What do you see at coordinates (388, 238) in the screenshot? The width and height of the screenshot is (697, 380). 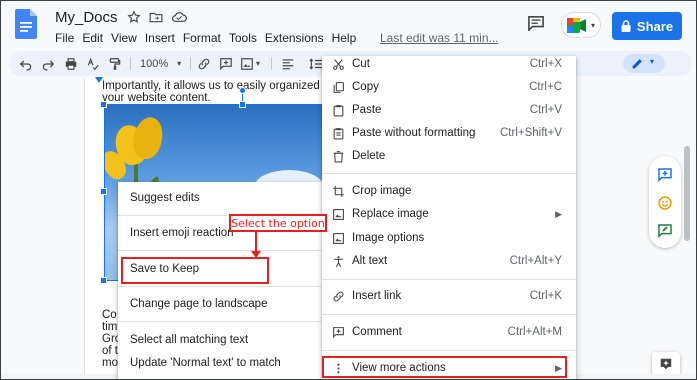 I see `menu-item-label: Image options` at bounding box center [388, 238].